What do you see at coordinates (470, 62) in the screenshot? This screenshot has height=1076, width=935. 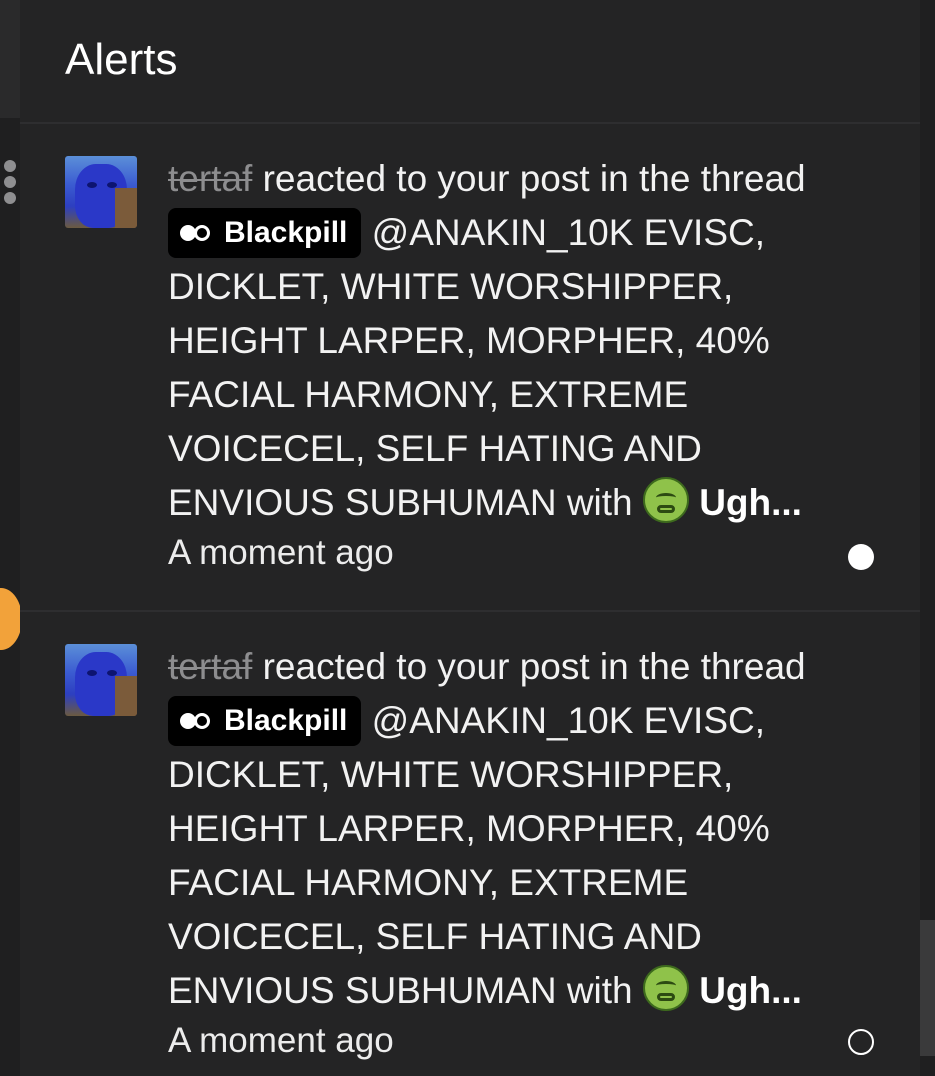 I see `alerts-header: Alerts` at bounding box center [470, 62].